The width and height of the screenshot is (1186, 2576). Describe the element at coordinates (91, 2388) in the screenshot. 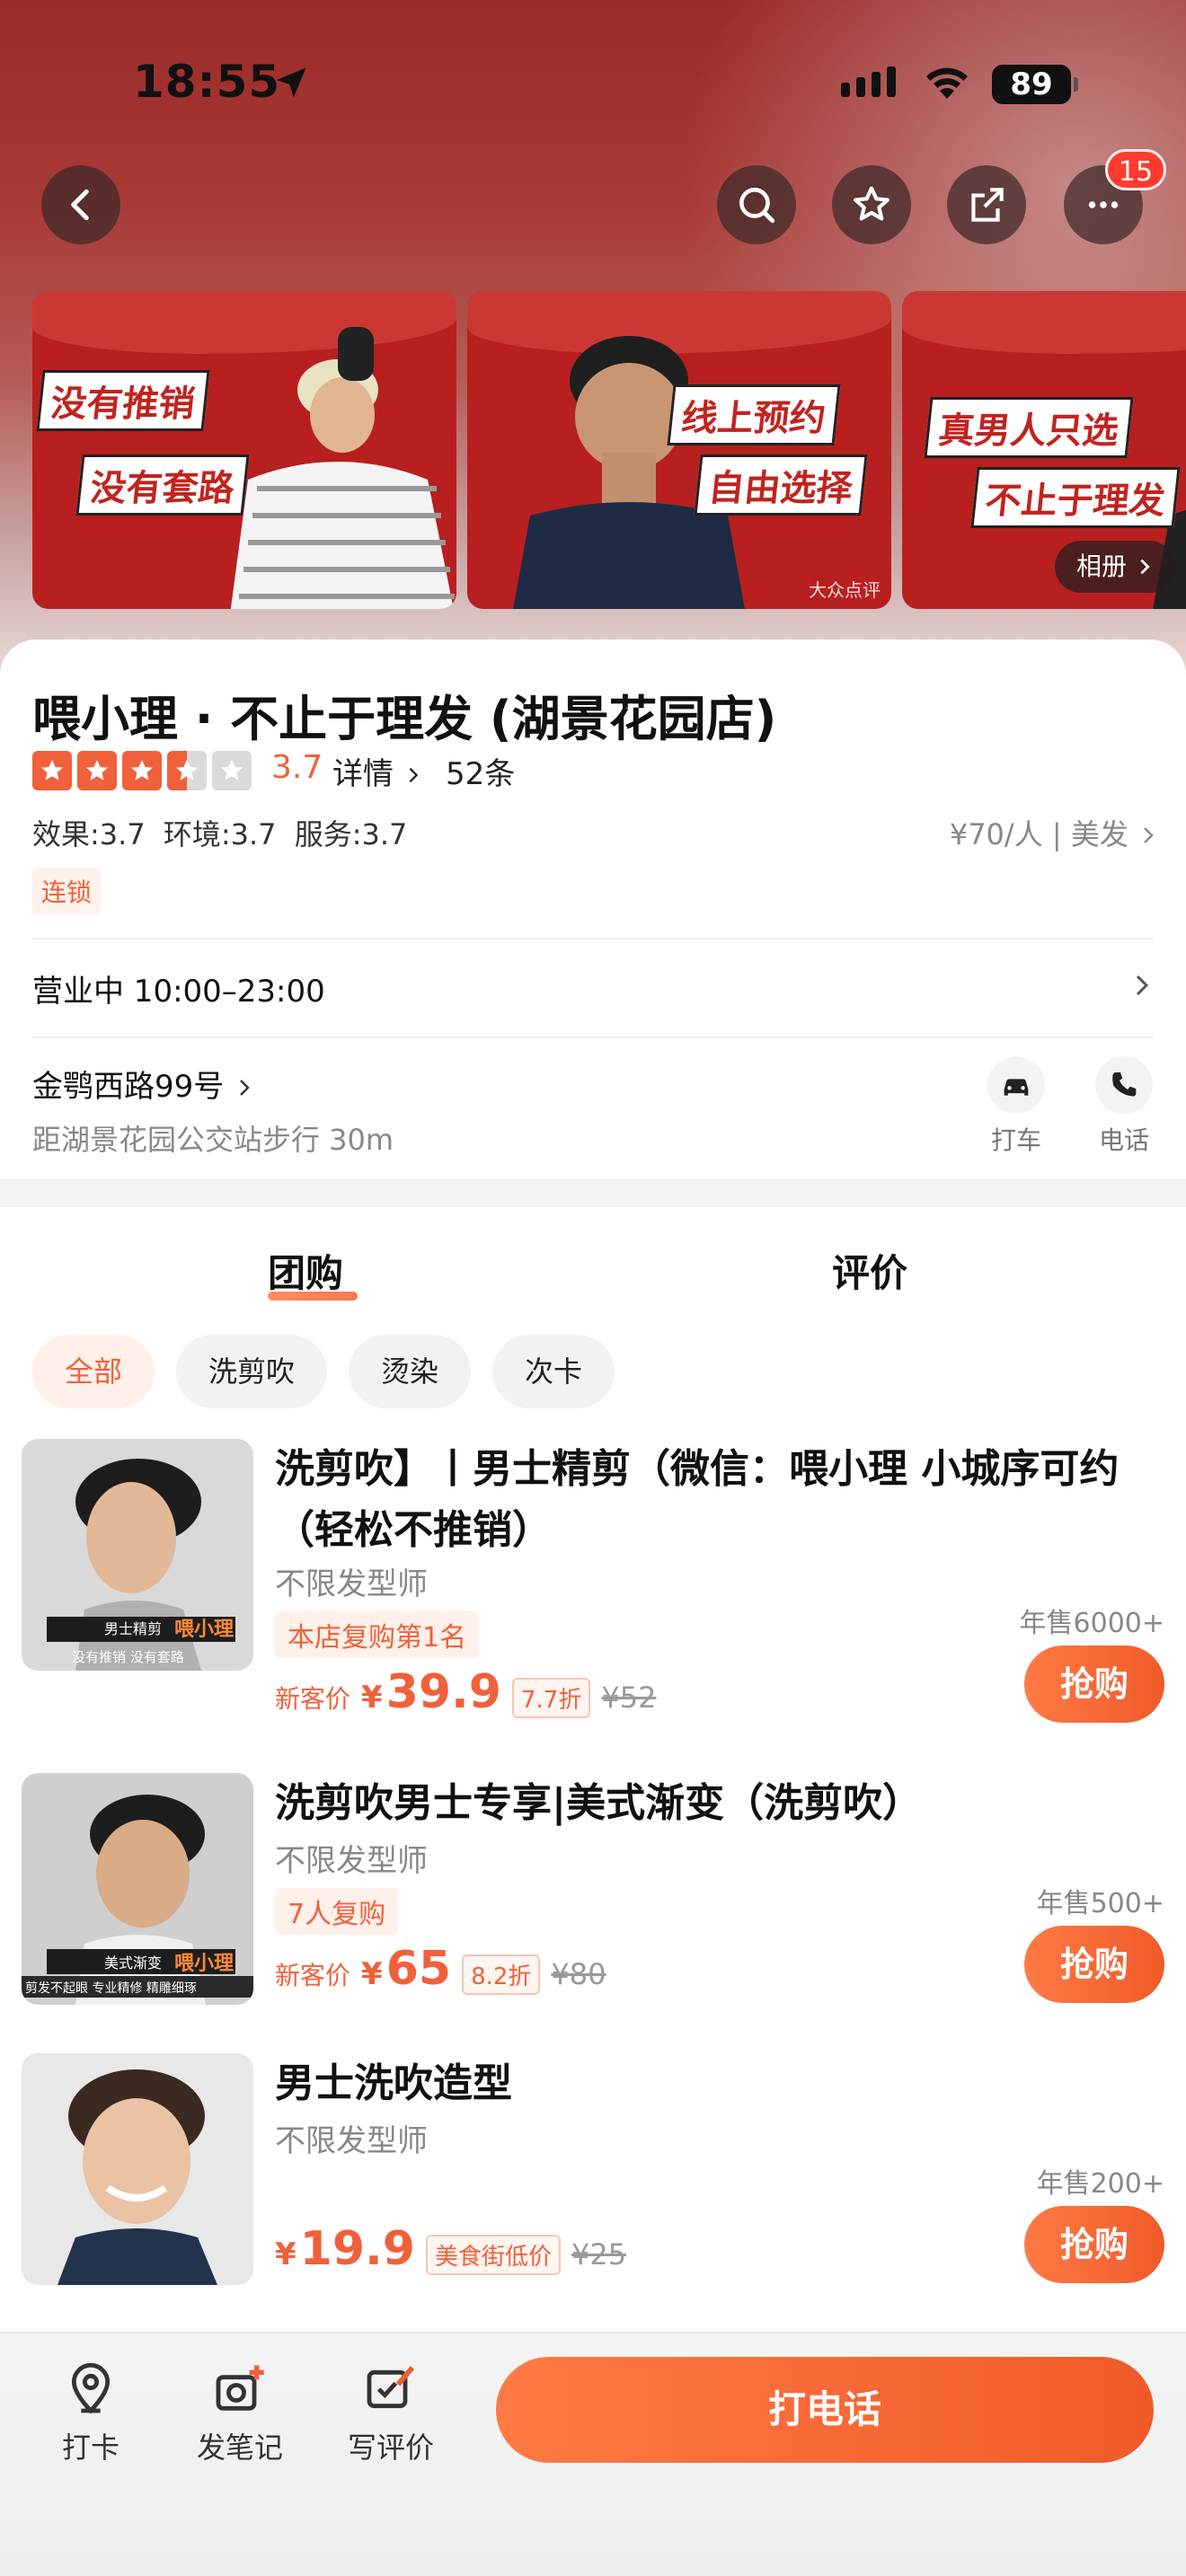

I see `location-pin-icon` at that location.